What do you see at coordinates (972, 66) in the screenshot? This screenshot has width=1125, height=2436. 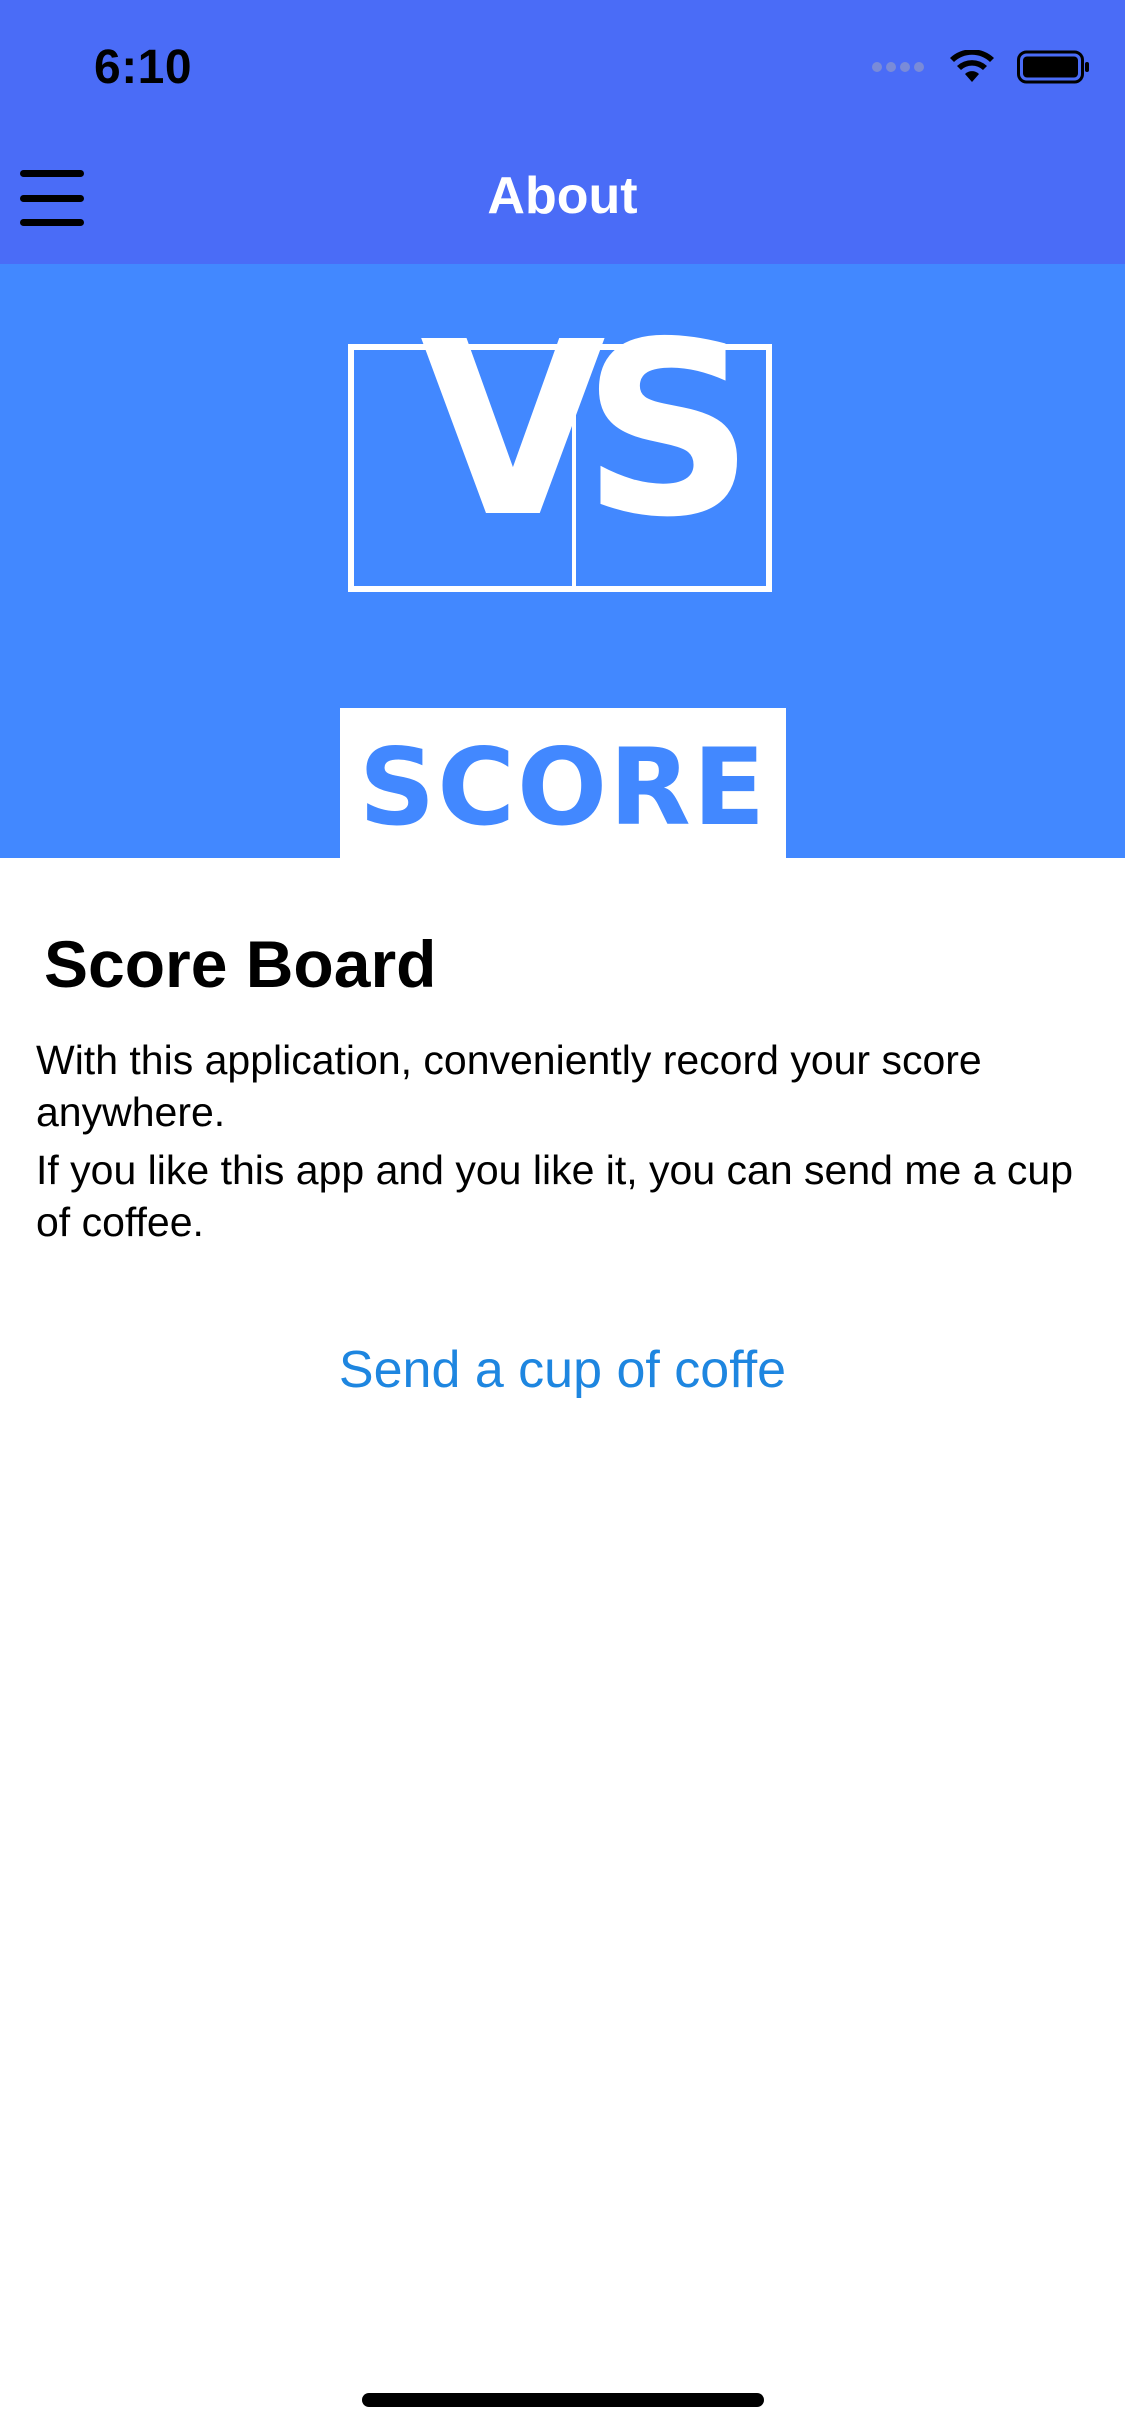 I see `wifi-icon` at bounding box center [972, 66].